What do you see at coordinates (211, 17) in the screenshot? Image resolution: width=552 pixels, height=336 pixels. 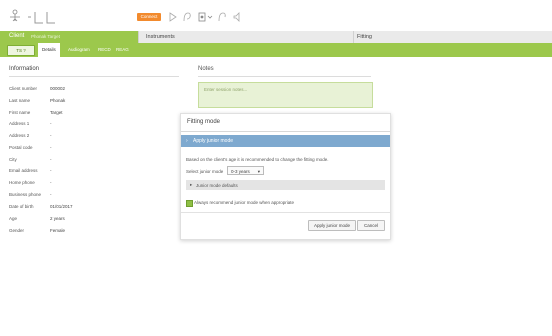 I see `dropdown-arrow-icon` at bounding box center [211, 17].